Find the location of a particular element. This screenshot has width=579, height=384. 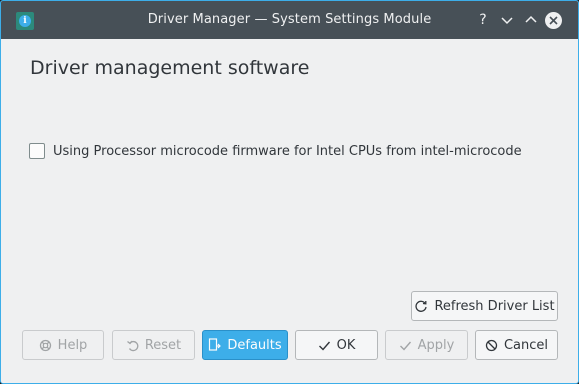

window-title: Driver Manager — System Settings Module is located at coordinates (289, 19).